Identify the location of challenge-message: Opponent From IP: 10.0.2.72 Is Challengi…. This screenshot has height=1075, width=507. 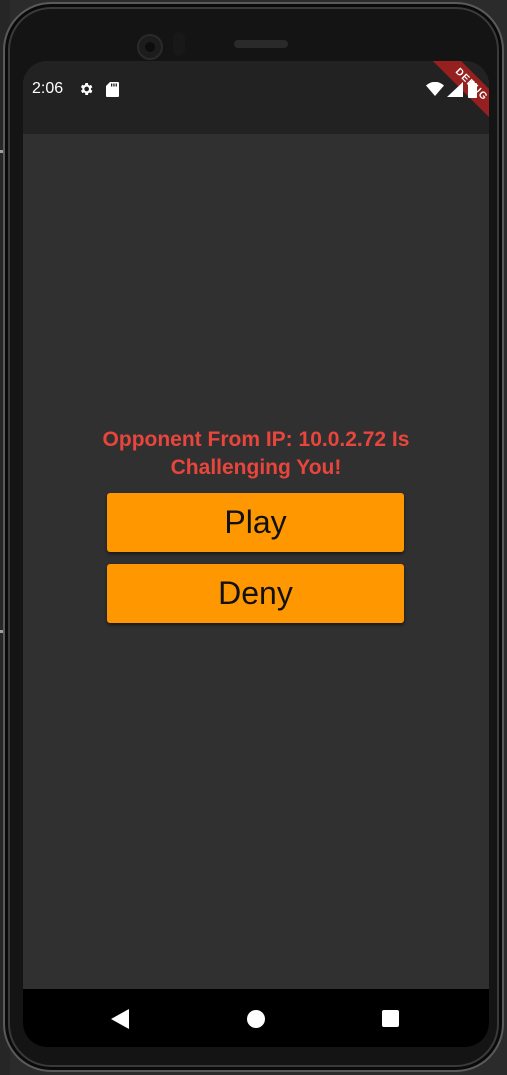
(256, 453).